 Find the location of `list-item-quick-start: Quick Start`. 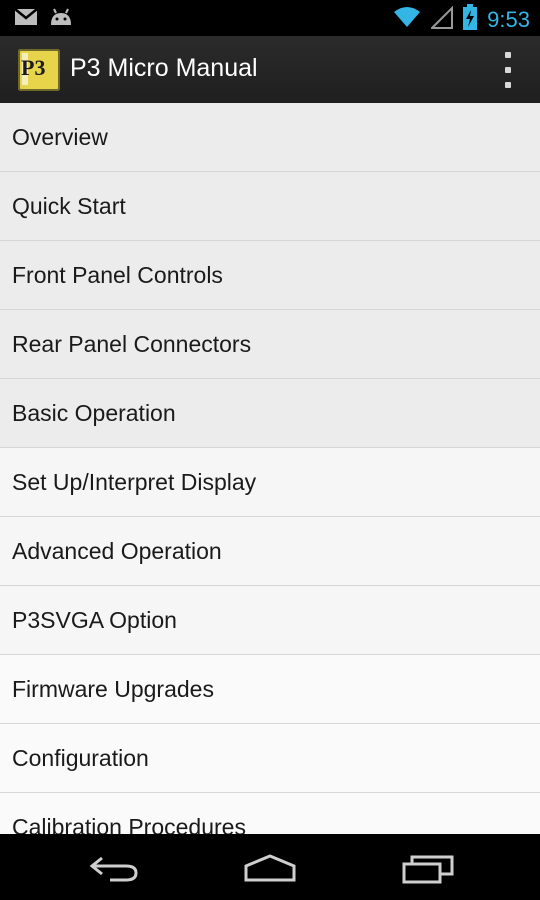

list-item-quick-start: Quick Start is located at coordinates (270, 206).